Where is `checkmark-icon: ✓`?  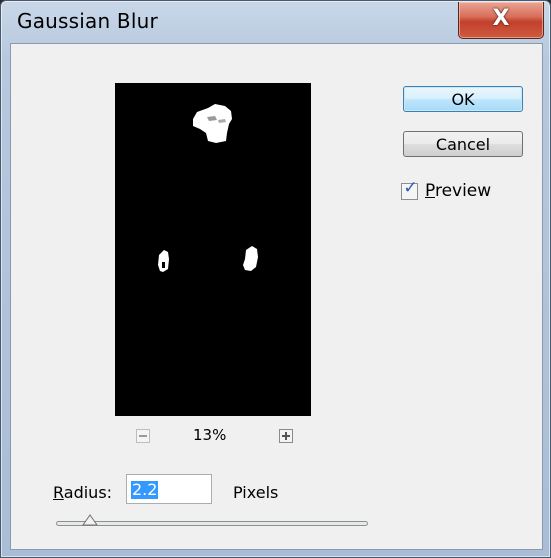 checkmark-icon: ✓ is located at coordinates (410, 188).